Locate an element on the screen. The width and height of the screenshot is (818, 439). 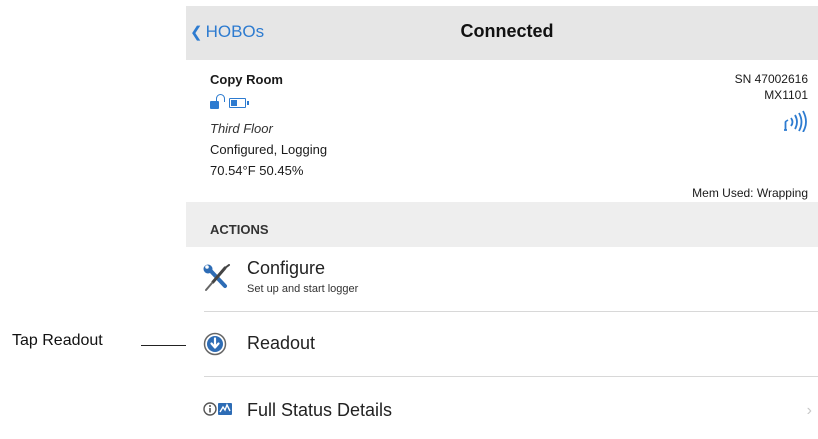
configure-action: Configure Set up and start logger is located at coordinates (502, 279).